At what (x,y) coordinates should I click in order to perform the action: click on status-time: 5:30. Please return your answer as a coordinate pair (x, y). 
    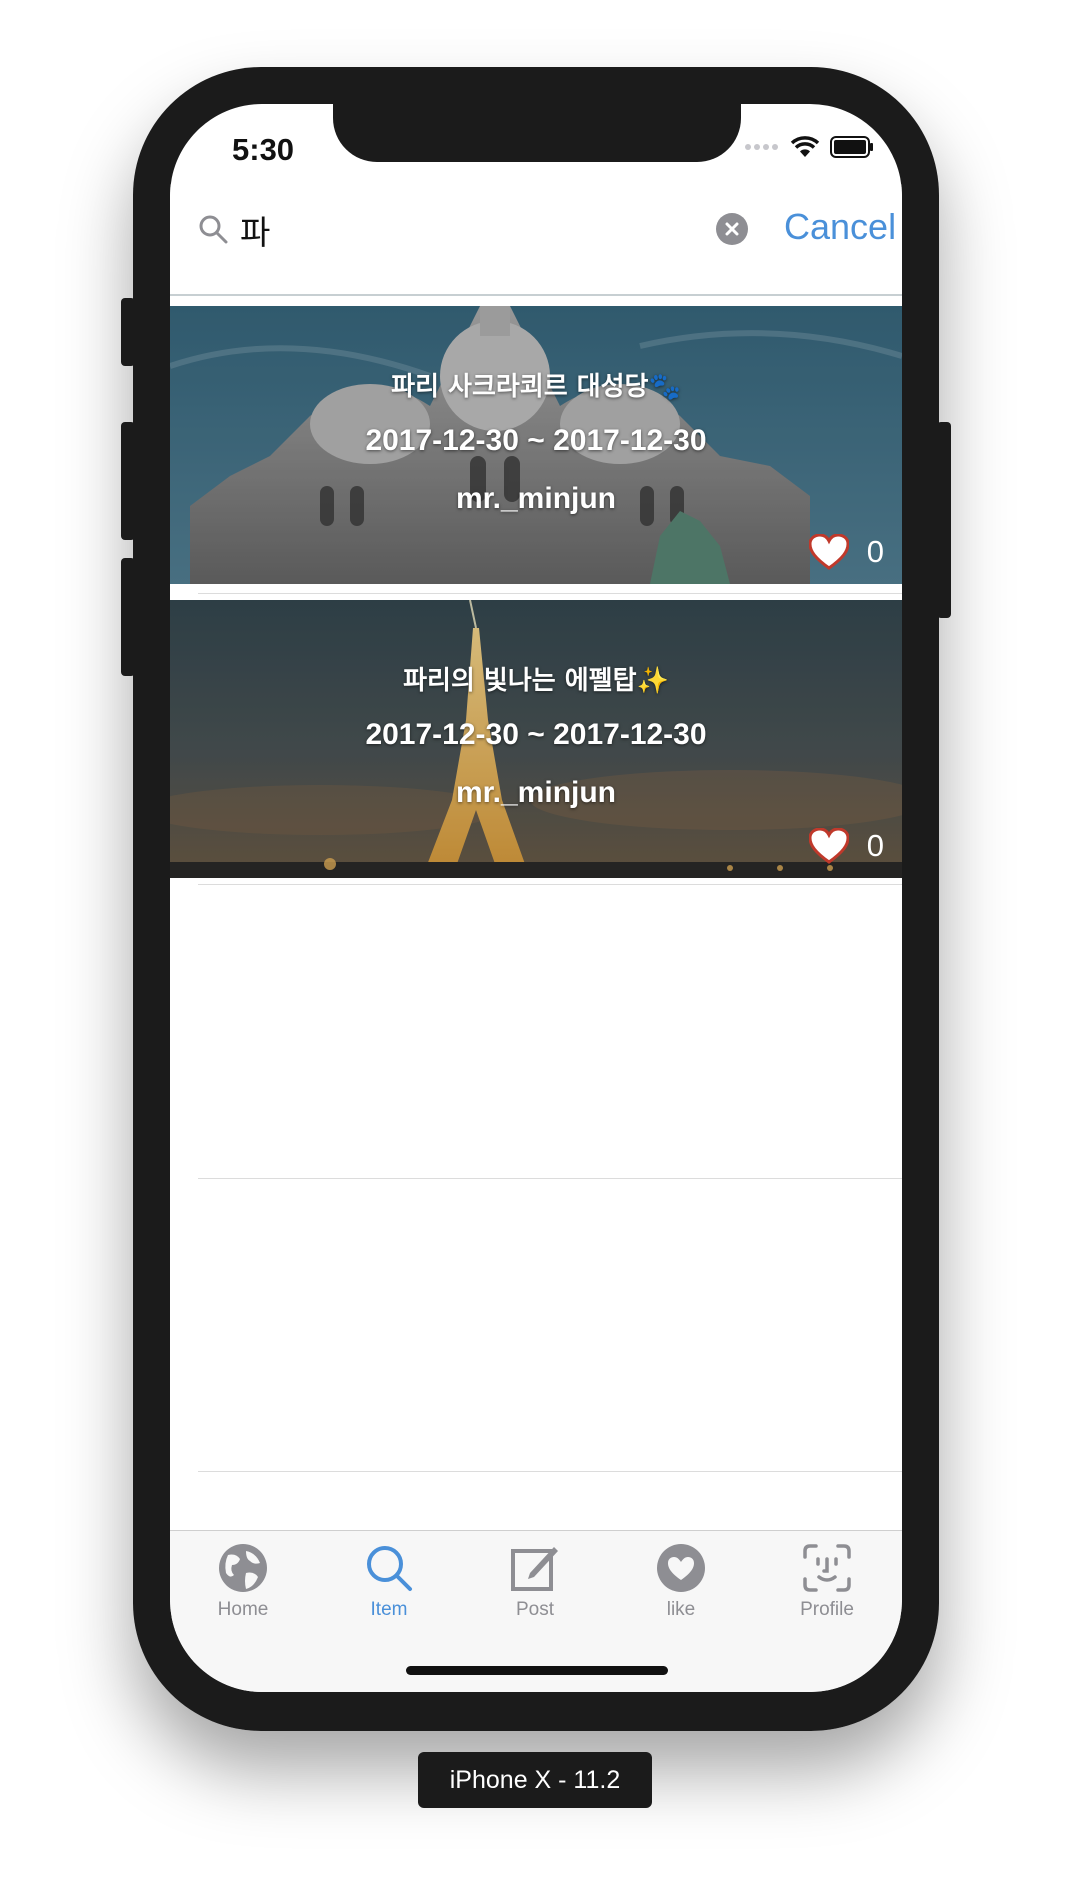
    Looking at the image, I should click on (263, 149).